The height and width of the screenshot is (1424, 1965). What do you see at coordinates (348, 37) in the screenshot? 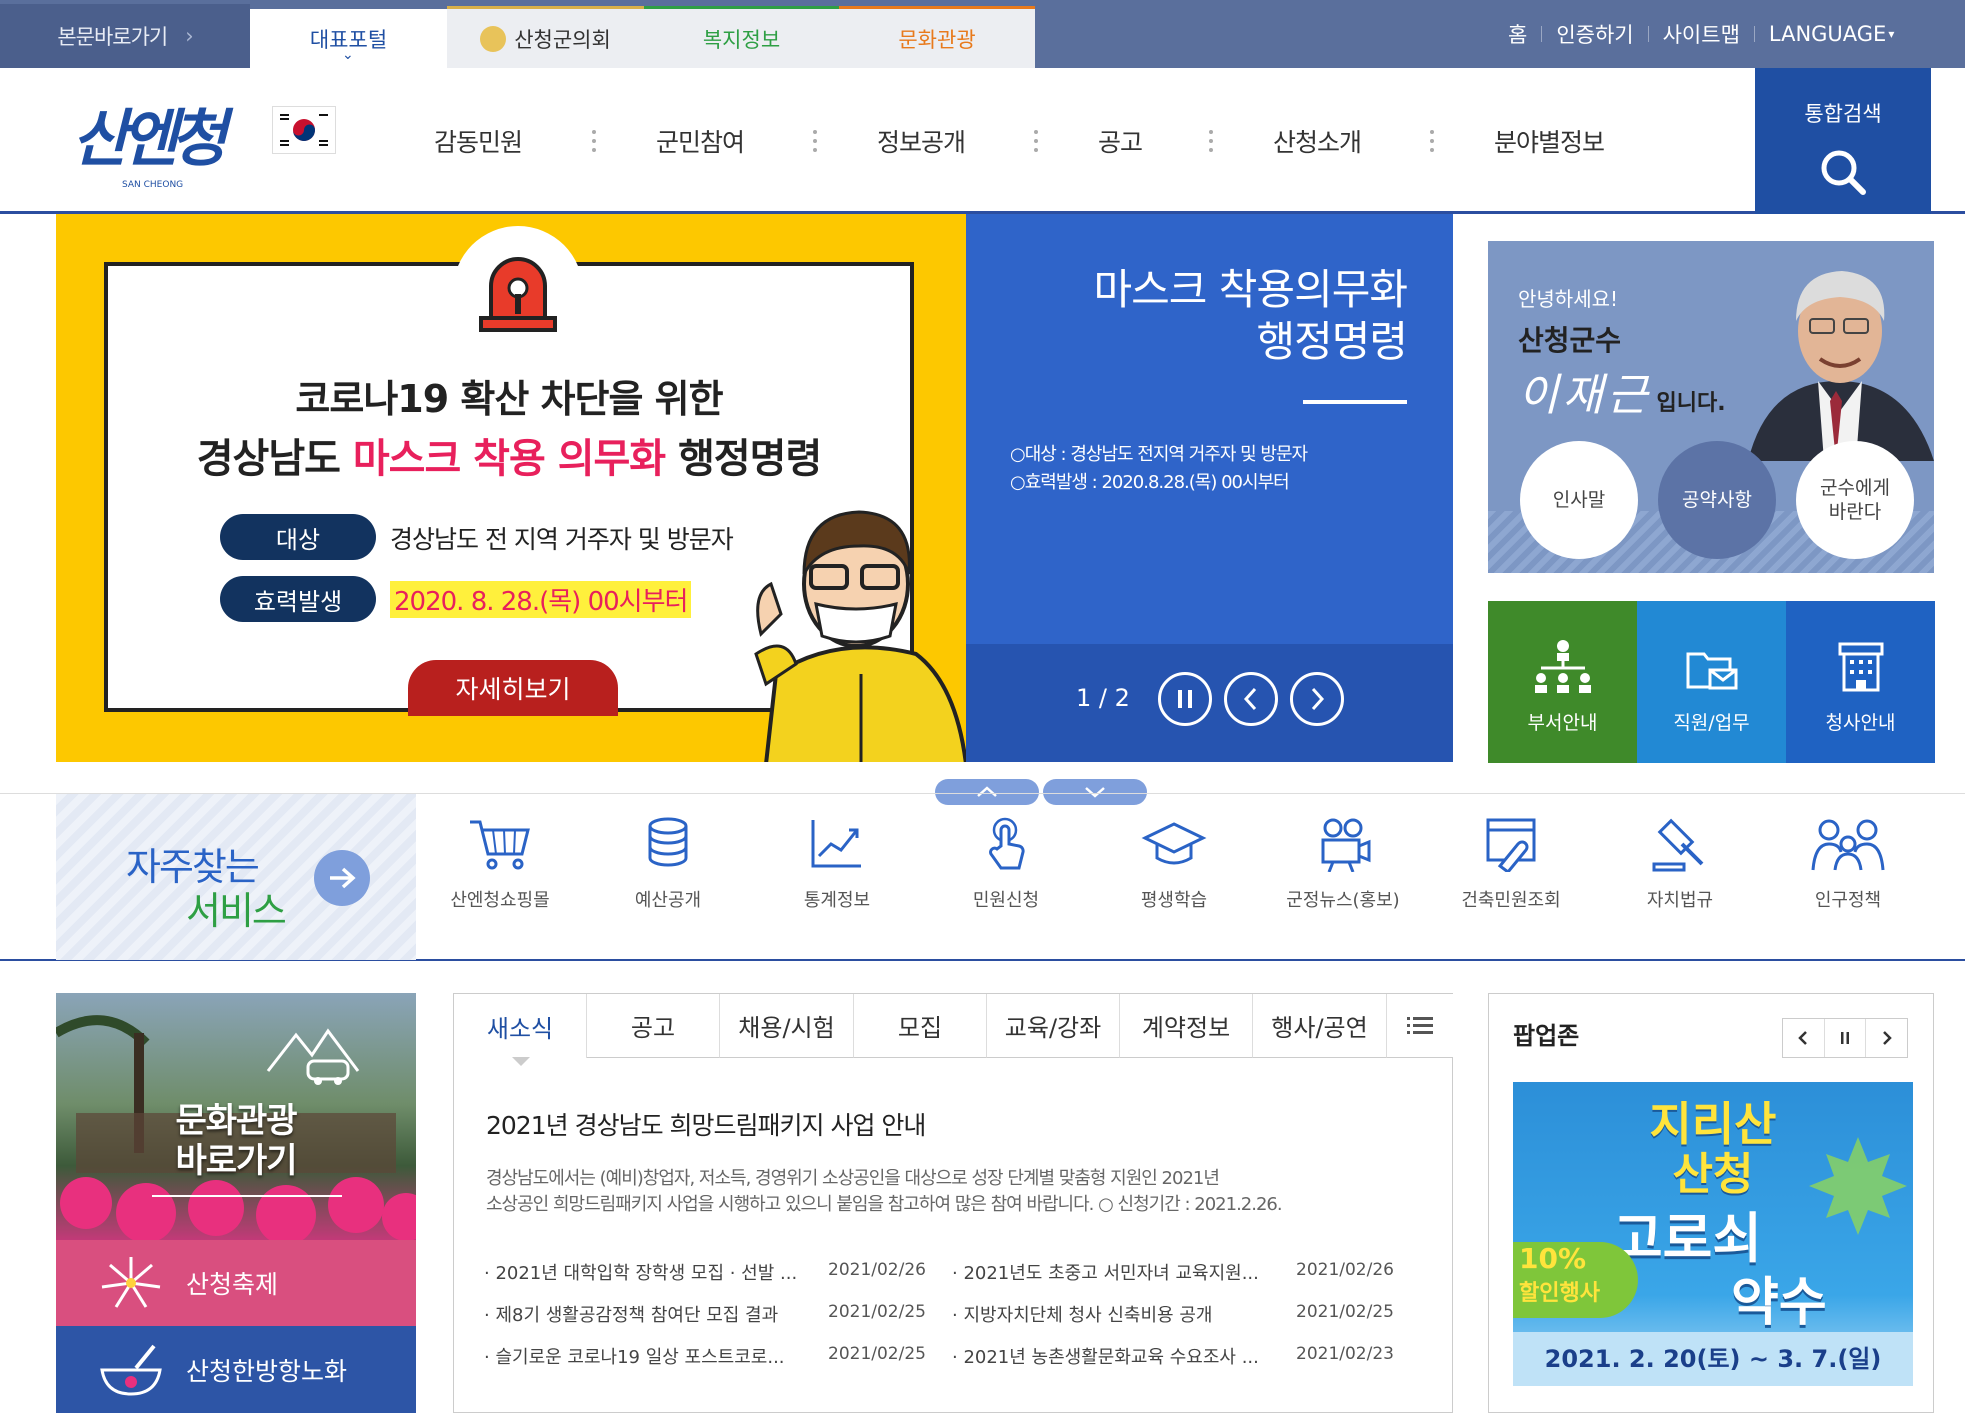
I see `portal-tab-main: 대표포털 ⌄` at bounding box center [348, 37].